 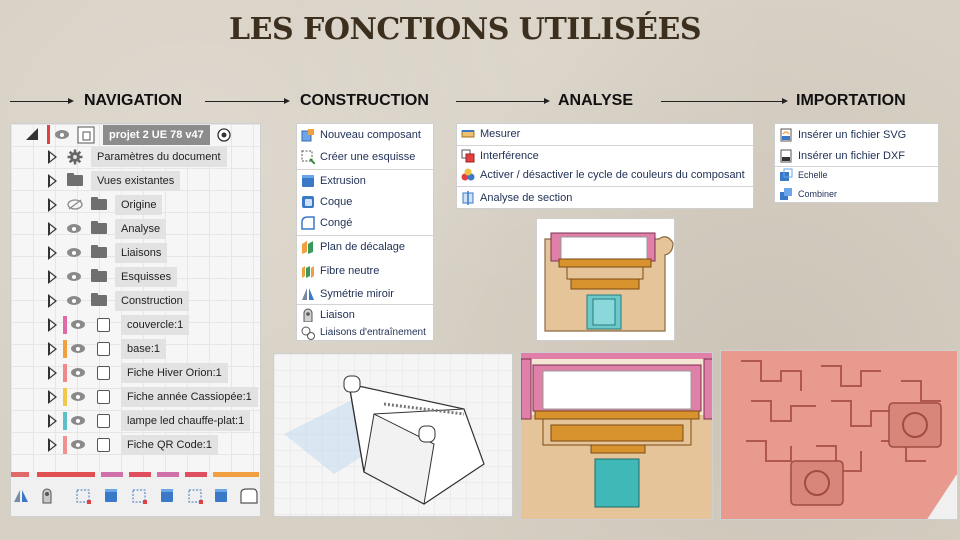 I want to click on section-analysis-icon, so click(x=468, y=198).